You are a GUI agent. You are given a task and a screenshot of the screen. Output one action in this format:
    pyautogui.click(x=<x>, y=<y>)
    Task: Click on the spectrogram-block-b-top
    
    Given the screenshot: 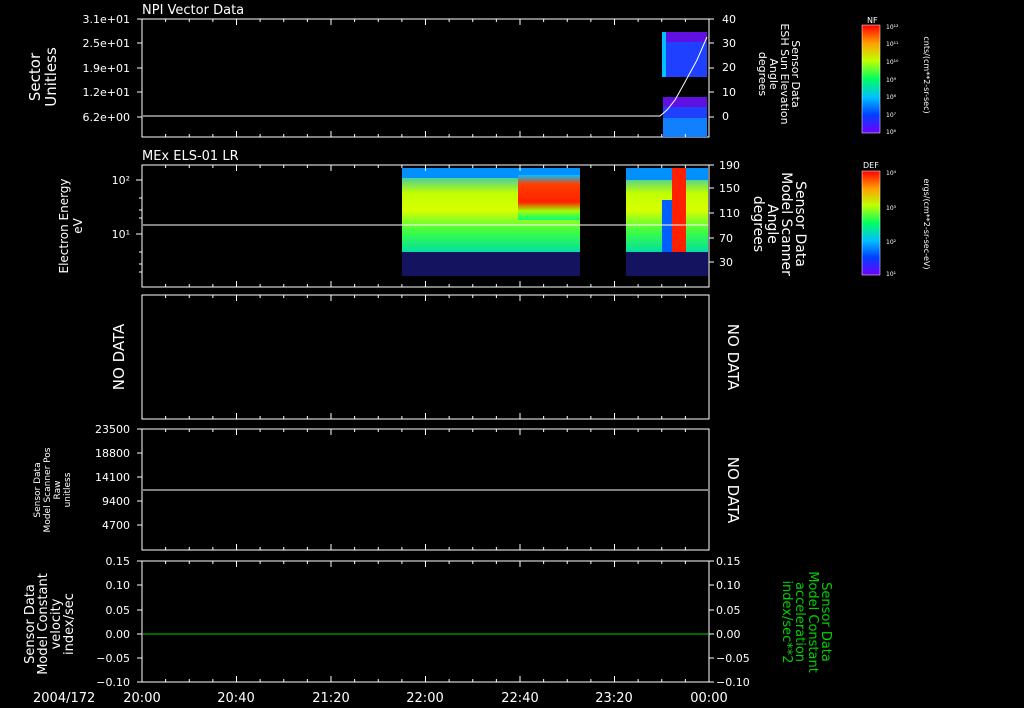 What is the action you would take?
    pyautogui.click(x=667, y=174)
    